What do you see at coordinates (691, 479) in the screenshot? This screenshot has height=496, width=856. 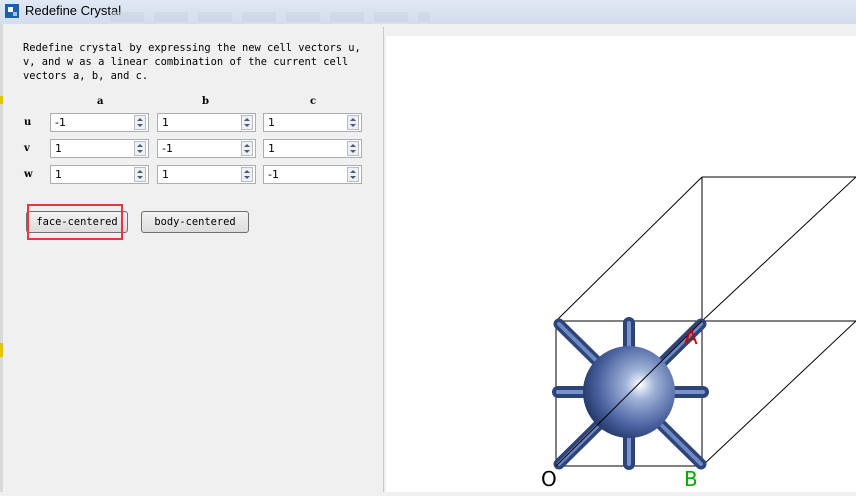 I see `axis-label-b: B` at bounding box center [691, 479].